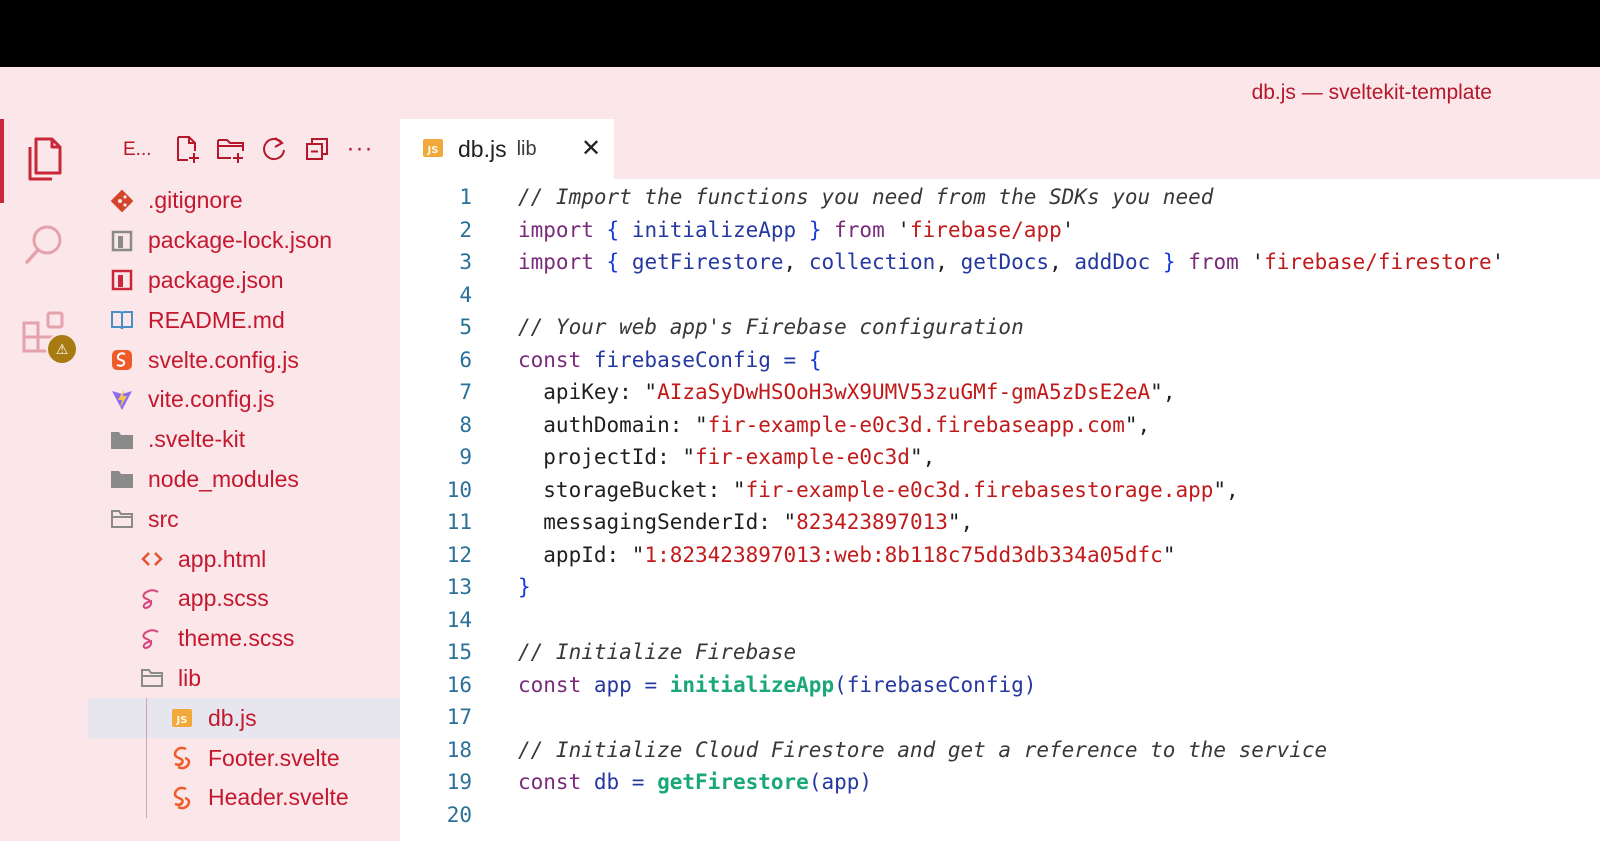 The height and width of the screenshot is (841, 1600). Describe the element at coordinates (459, 814) in the screenshot. I see `line-number: 20` at that location.